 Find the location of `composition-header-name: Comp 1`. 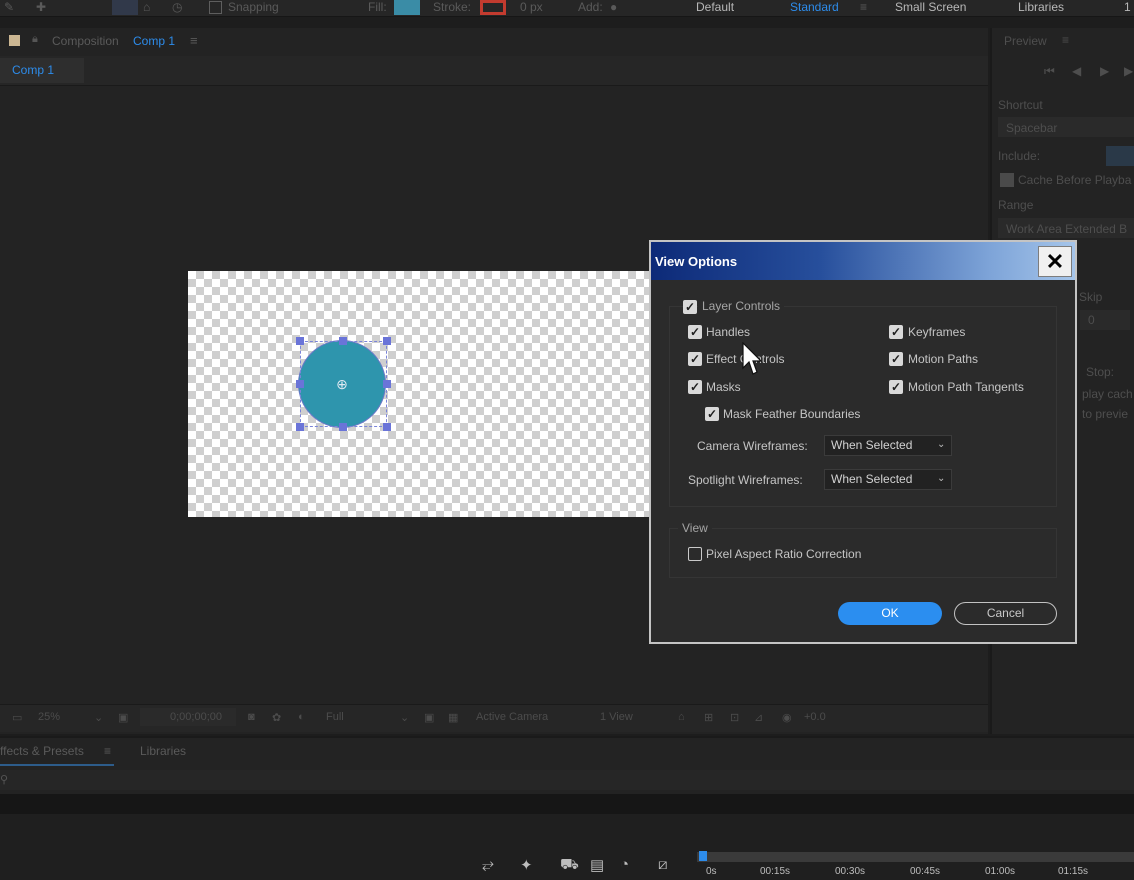

composition-header-name: Comp 1 is located at coordinates (154, 41).